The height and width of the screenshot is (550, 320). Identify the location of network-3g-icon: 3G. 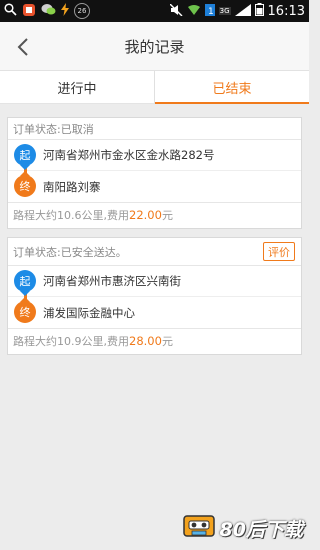
(224, 11).